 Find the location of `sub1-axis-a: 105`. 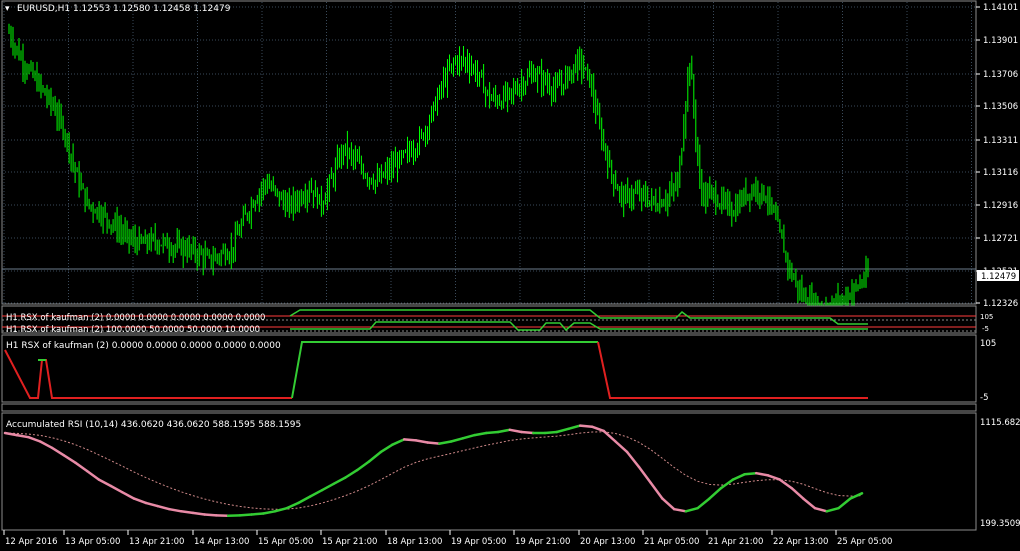

sub1-axis-a: 105 is located at coordinates (986, 317).